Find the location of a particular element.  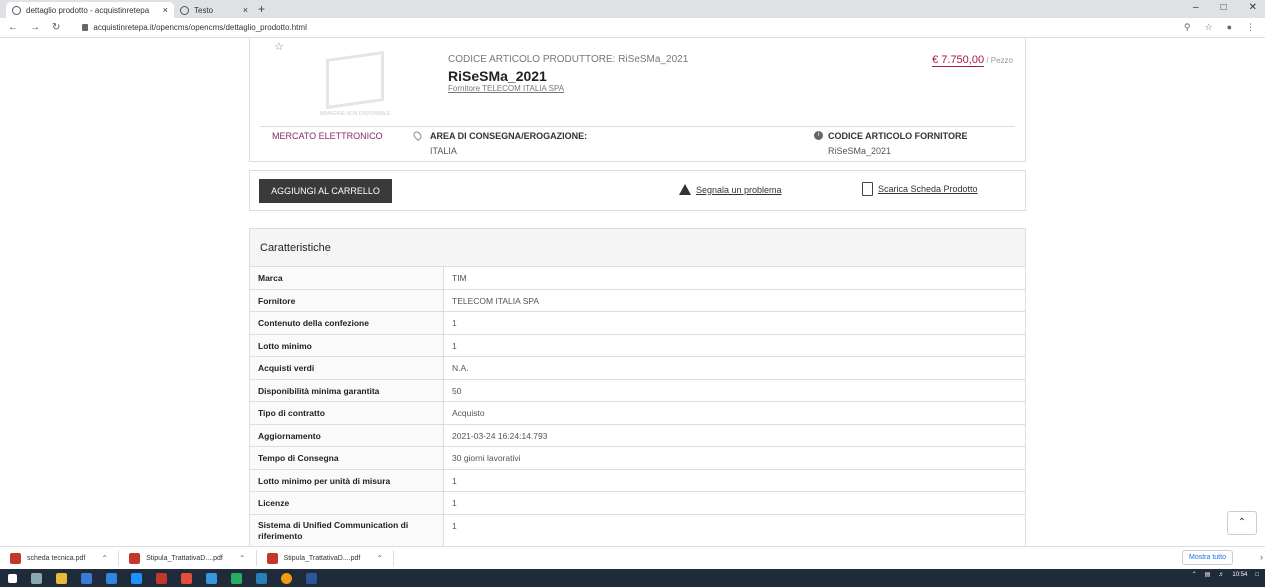

network-icon: ▤ is located at coordinates (1208, 574).